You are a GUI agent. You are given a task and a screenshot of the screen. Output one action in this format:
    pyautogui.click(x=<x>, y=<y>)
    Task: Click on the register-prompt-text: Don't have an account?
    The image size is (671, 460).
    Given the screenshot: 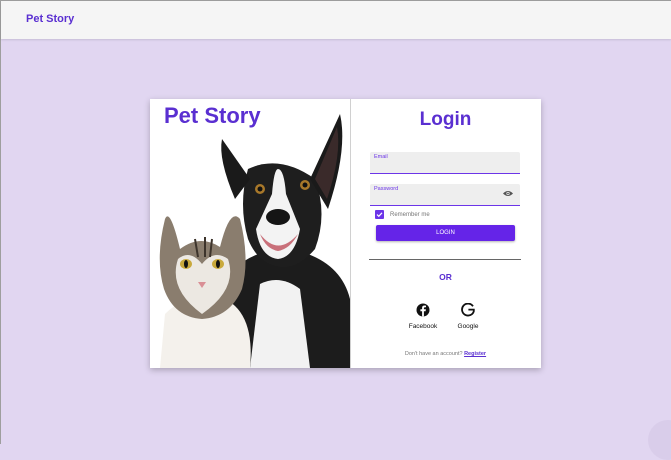 What is the action you would take?
    pyautogui.click(x=433, y=354)
    